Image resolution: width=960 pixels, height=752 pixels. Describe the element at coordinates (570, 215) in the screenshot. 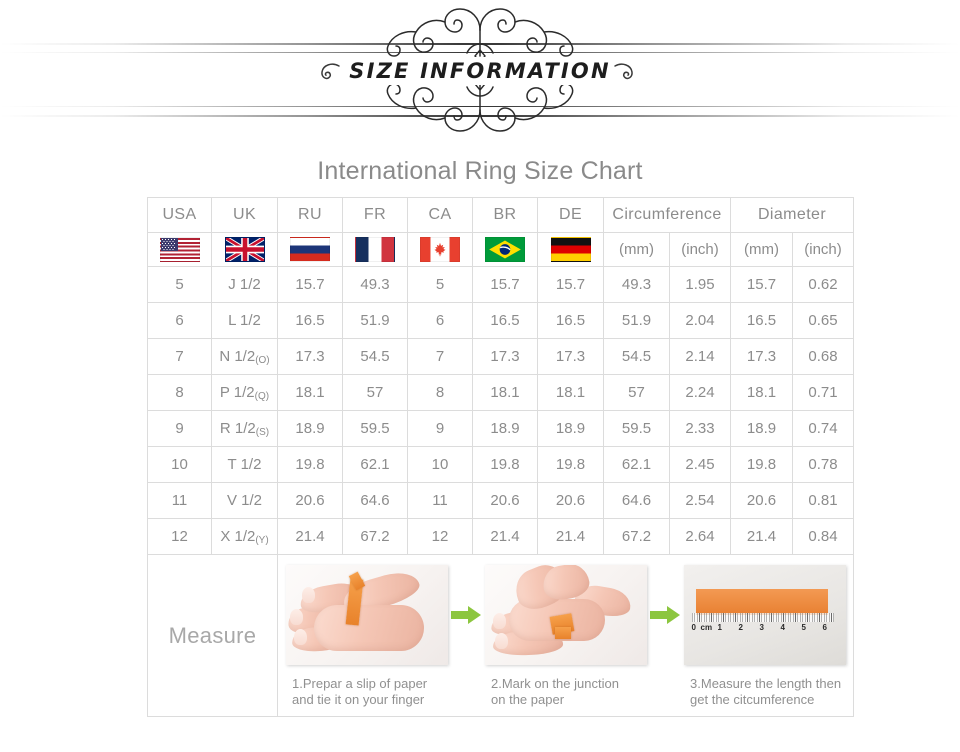

I see `header-de: DE` at that location.